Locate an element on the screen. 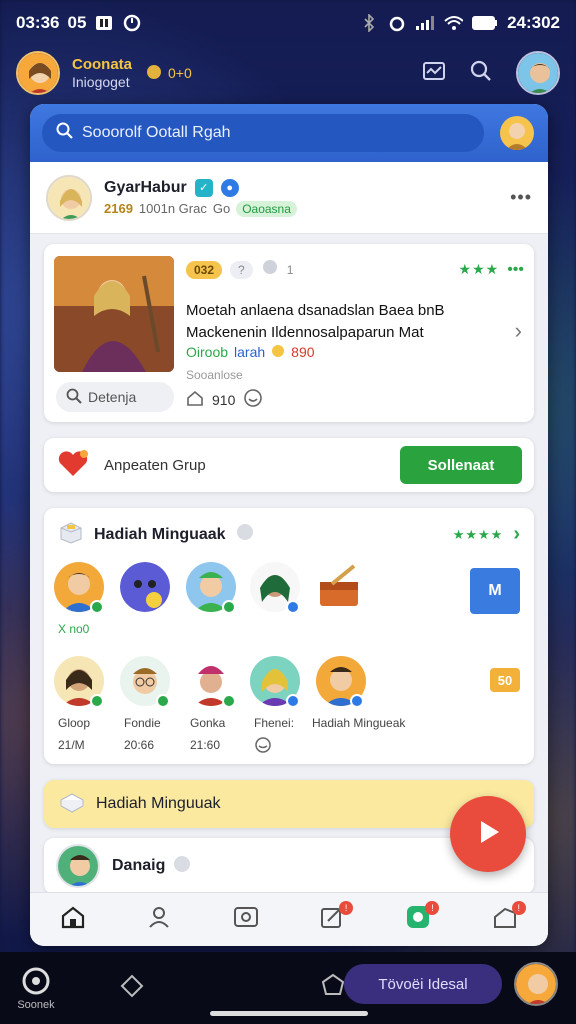 The image size is (576, 1024). feature-stars: ★★★ is located at coordinates (479, 269).